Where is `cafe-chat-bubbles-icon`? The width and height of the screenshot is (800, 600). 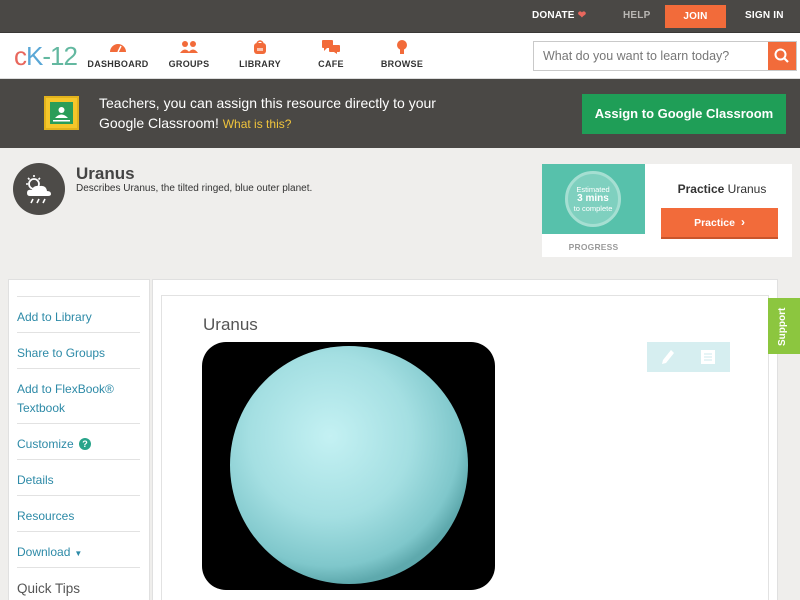
cafe-chat-bubbles-icon is located at coordinates (331, 47).